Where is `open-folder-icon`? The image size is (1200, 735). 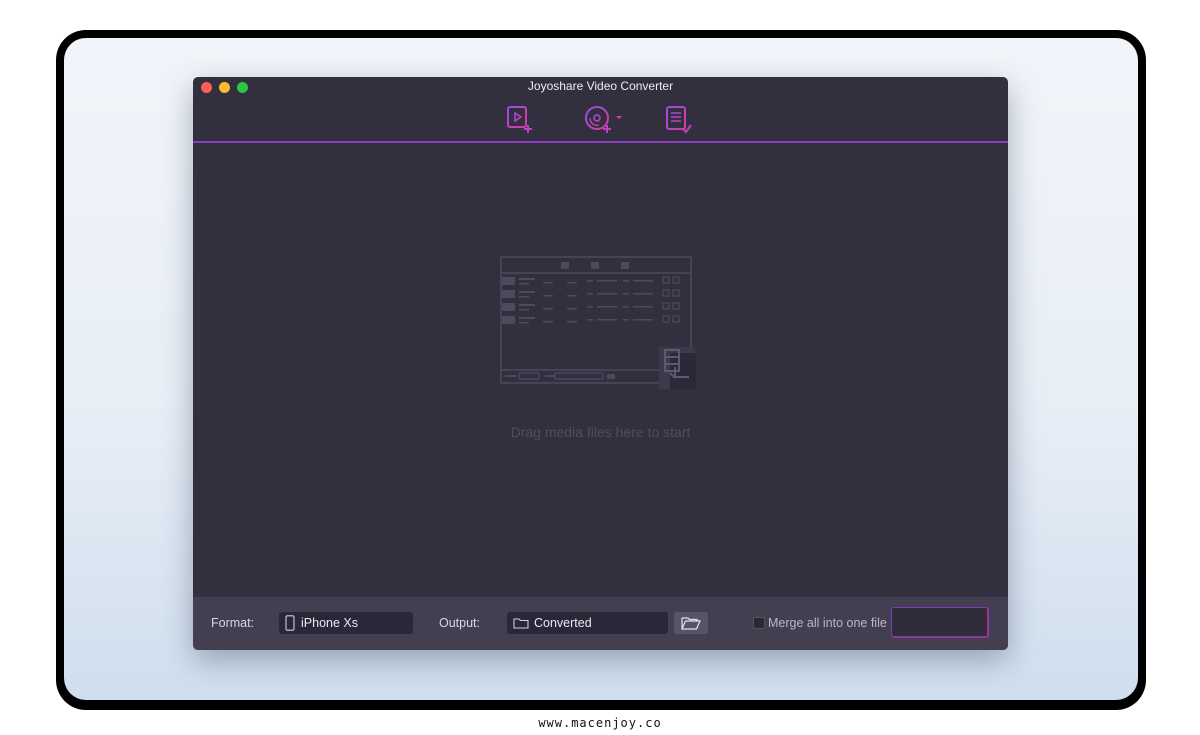
open-folder-icon is located at coordinates (691, 623).